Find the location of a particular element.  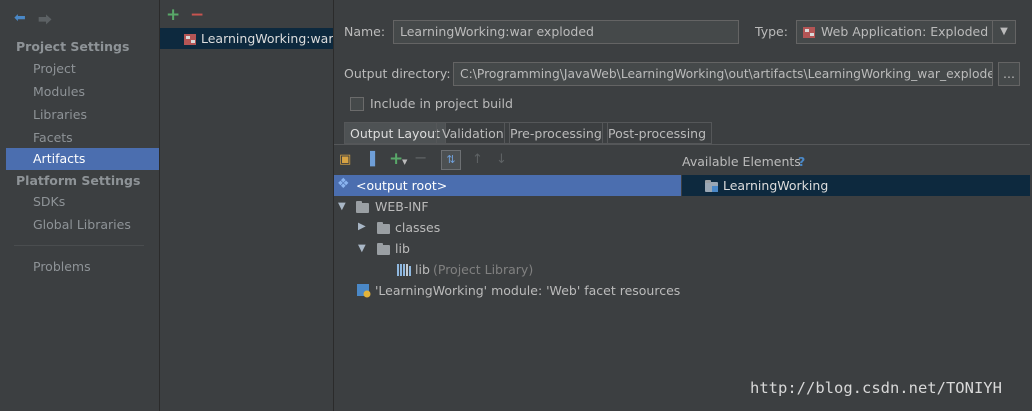

available-element-label: LearningWorking is located at coordinates (776, 185).